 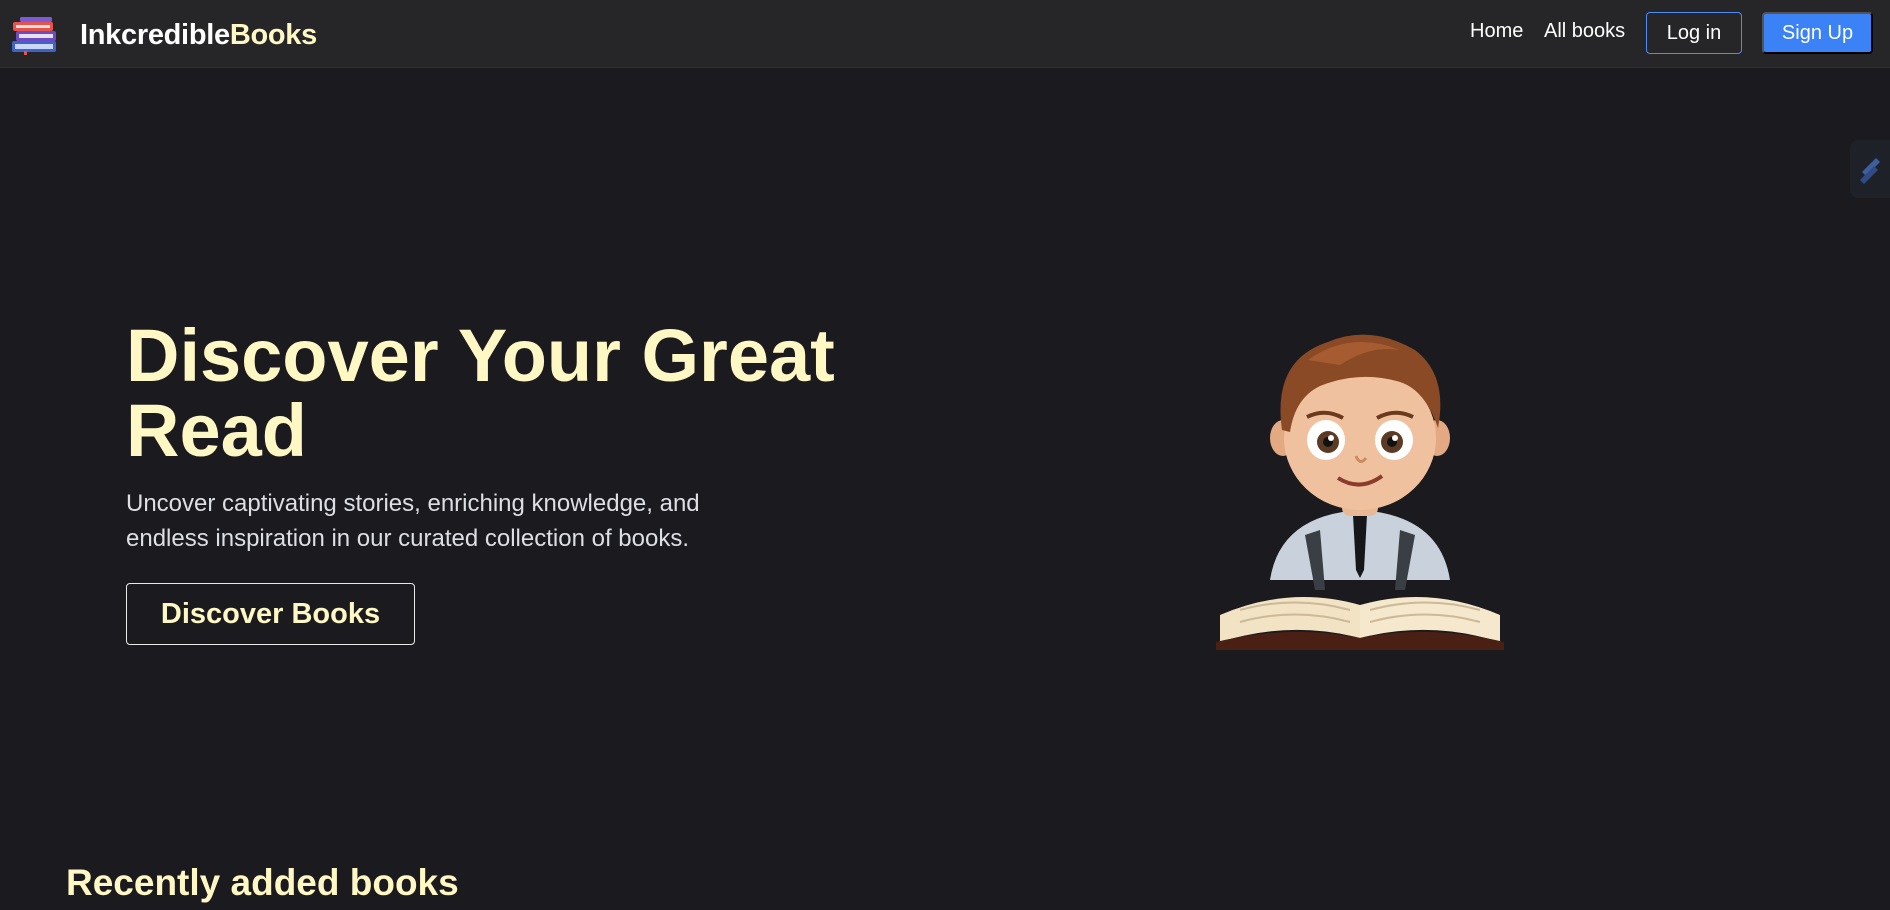 I want to click on brand: InkcredibleBooks, so click(x=163, y=35).